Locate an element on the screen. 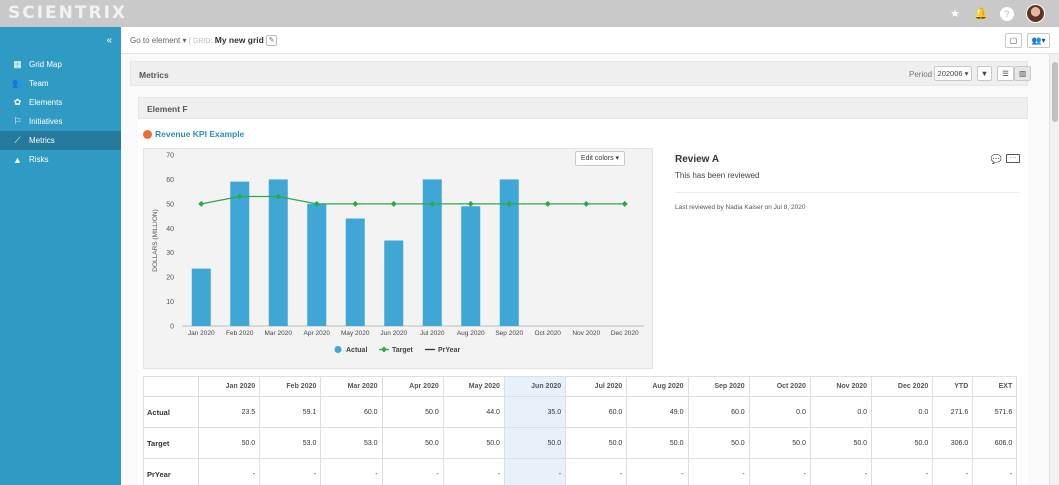 The height and width of the screenshot is (485, 1059). chart-view-icon: ▥ is located at coordinates (1022, 73).